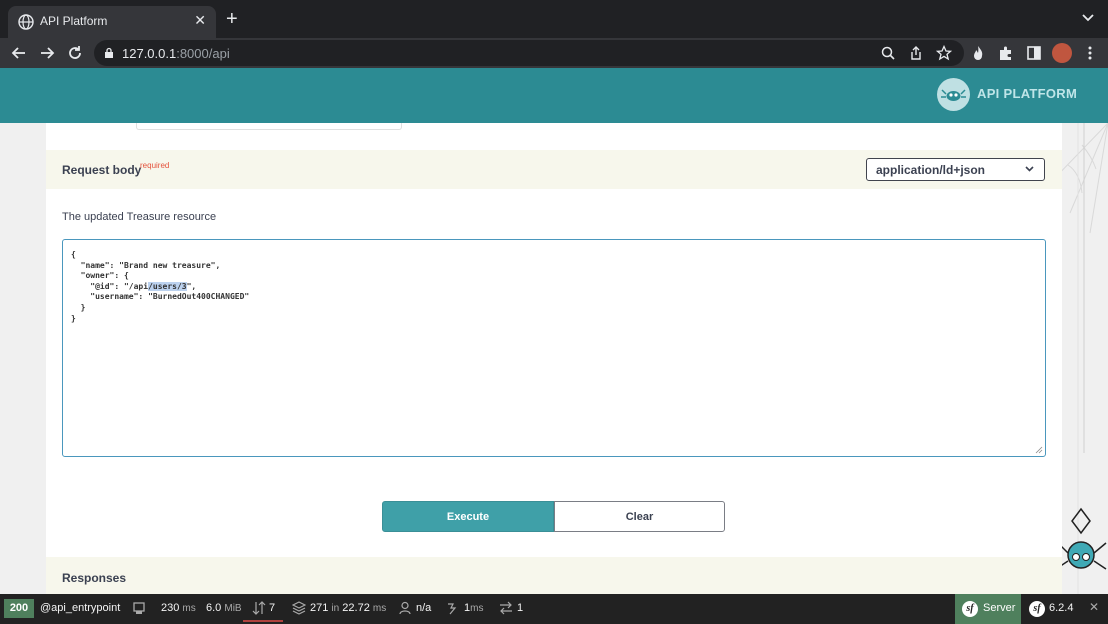 Image resolution: width=1108 pixels, height=624 pixels. I want to click on reload-icon, so click(75, 53).